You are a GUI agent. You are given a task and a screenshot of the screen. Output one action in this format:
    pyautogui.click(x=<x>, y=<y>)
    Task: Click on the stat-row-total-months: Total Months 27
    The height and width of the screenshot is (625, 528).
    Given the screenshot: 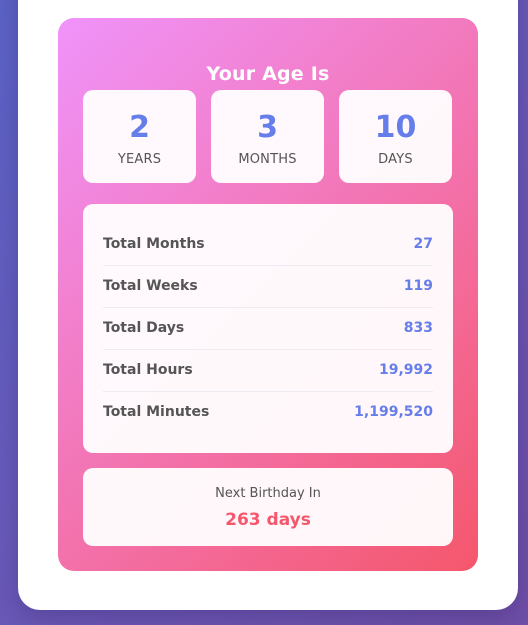 What is the action you would take?
    pyautogui.click(x=268, y=245)
    